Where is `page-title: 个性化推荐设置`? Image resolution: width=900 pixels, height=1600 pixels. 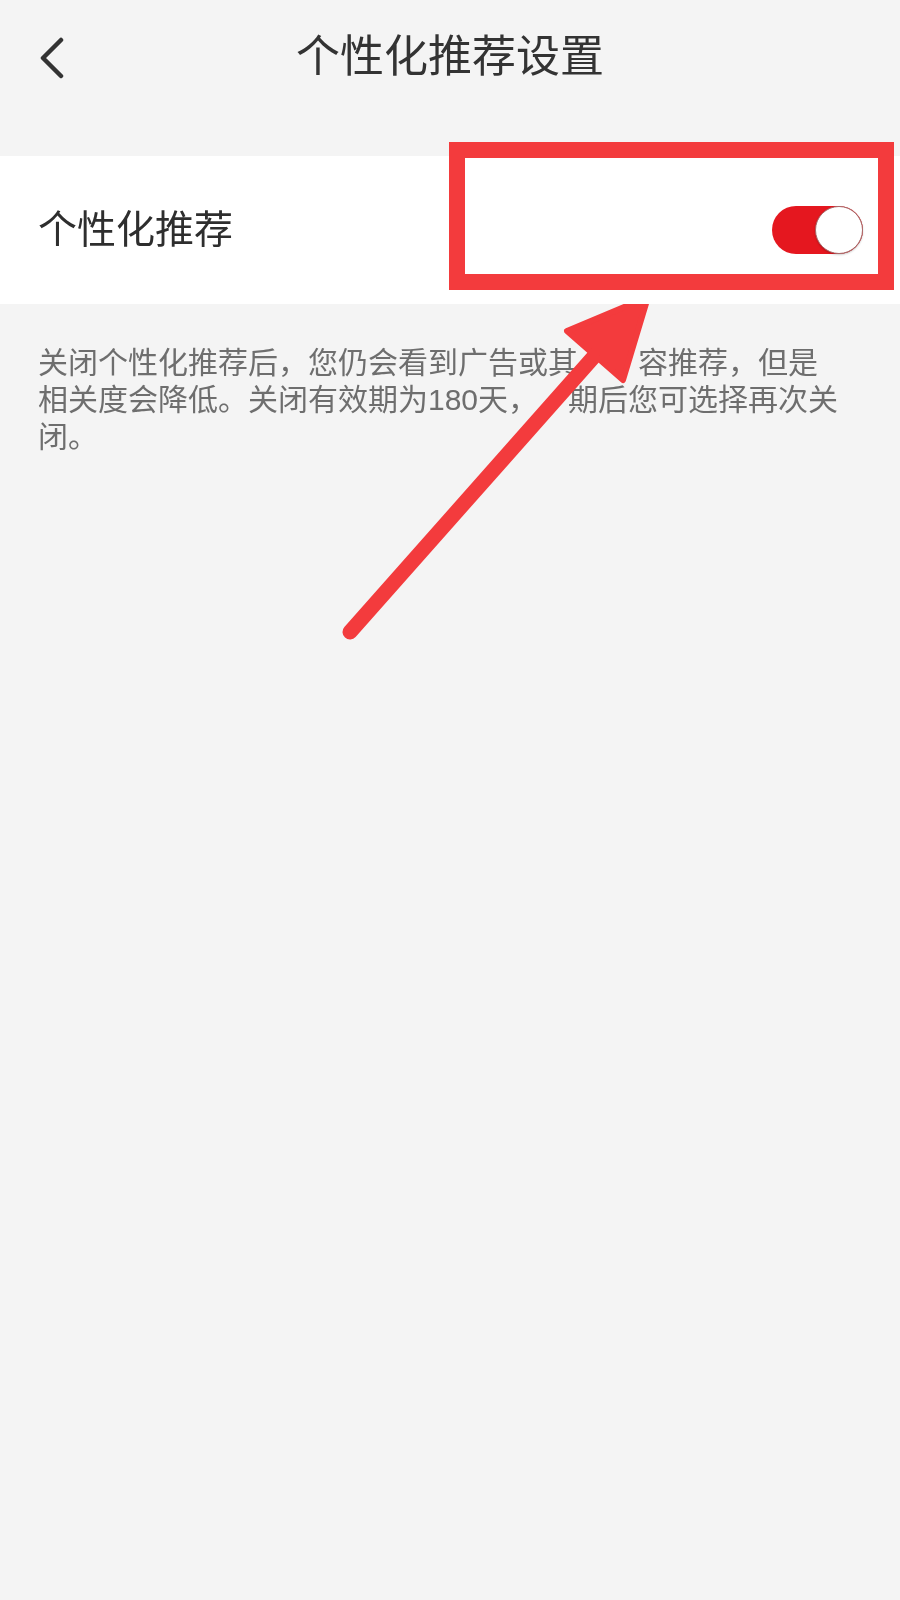
page-title: 个性化推荐设置 is located at coordinates (450, 57).